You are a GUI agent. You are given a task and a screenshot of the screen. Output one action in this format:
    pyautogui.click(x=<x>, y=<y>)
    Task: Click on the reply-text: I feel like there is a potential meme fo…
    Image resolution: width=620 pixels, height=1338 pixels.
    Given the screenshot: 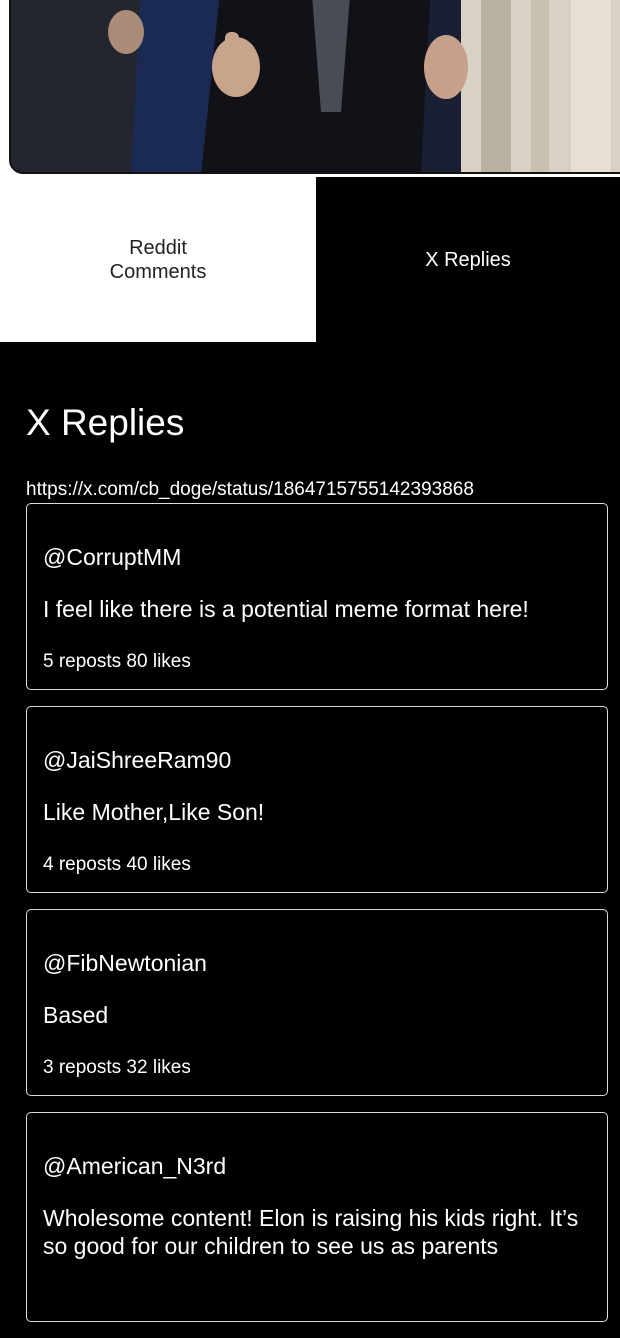 What is the action you would take?
    pyautogui.click(x=286, y=609)
    